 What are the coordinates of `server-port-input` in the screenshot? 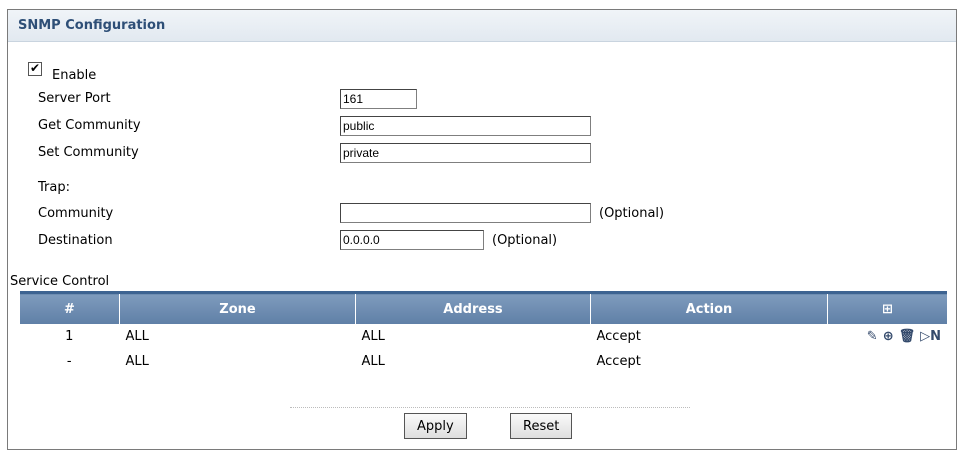 It's located at (378, 99).